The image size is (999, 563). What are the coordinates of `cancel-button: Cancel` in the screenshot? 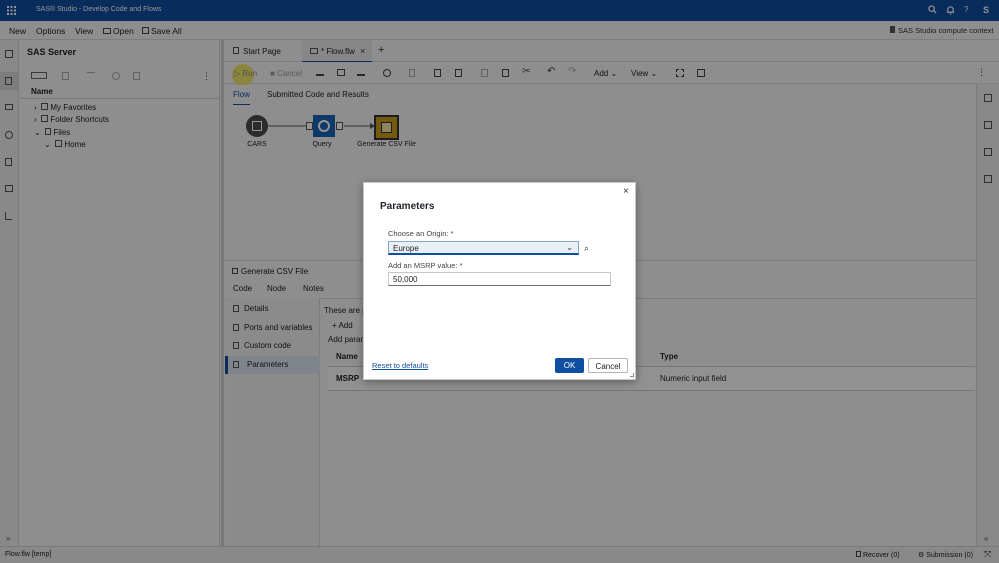 It's located at (608, 365).